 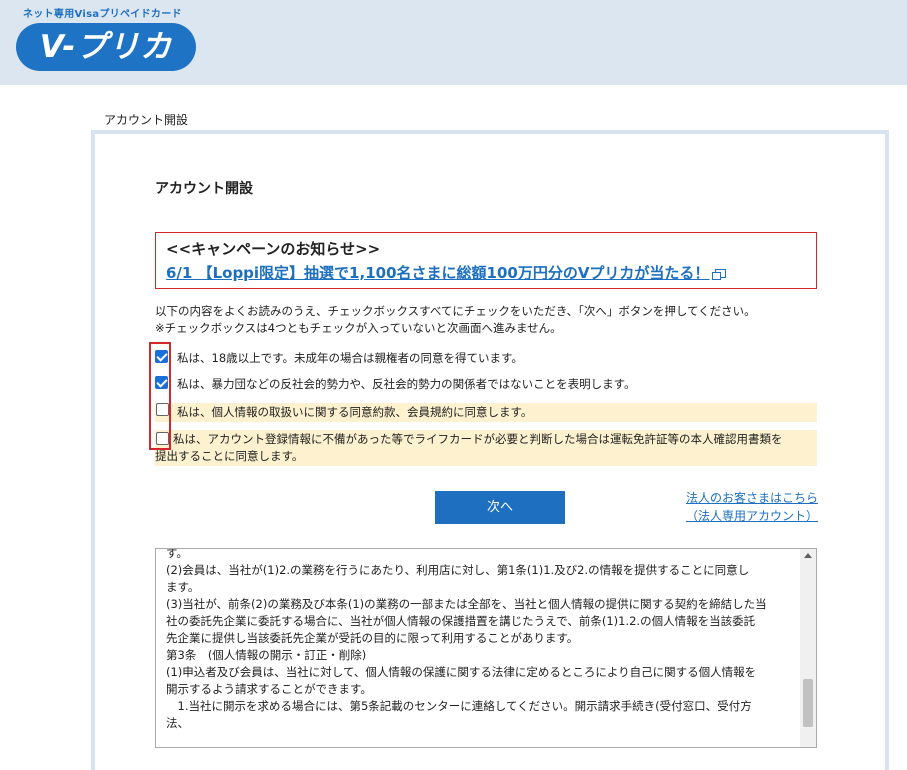 What do you see at coordinates (406, 384) in the screenshot?
I see `checkbox-label-antisocial: 私は、暴力団などの反社会的勢力や、反社会的勢力の関係者ではないことを表明します。` at bounding box center [406, 384].